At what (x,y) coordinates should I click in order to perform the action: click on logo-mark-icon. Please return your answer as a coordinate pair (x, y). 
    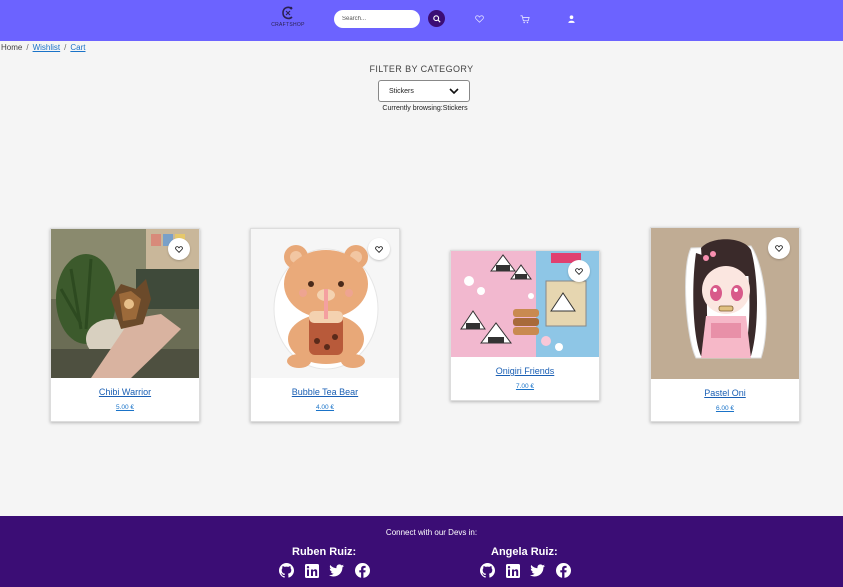
    Looking at the image, I should click on (287, 13).